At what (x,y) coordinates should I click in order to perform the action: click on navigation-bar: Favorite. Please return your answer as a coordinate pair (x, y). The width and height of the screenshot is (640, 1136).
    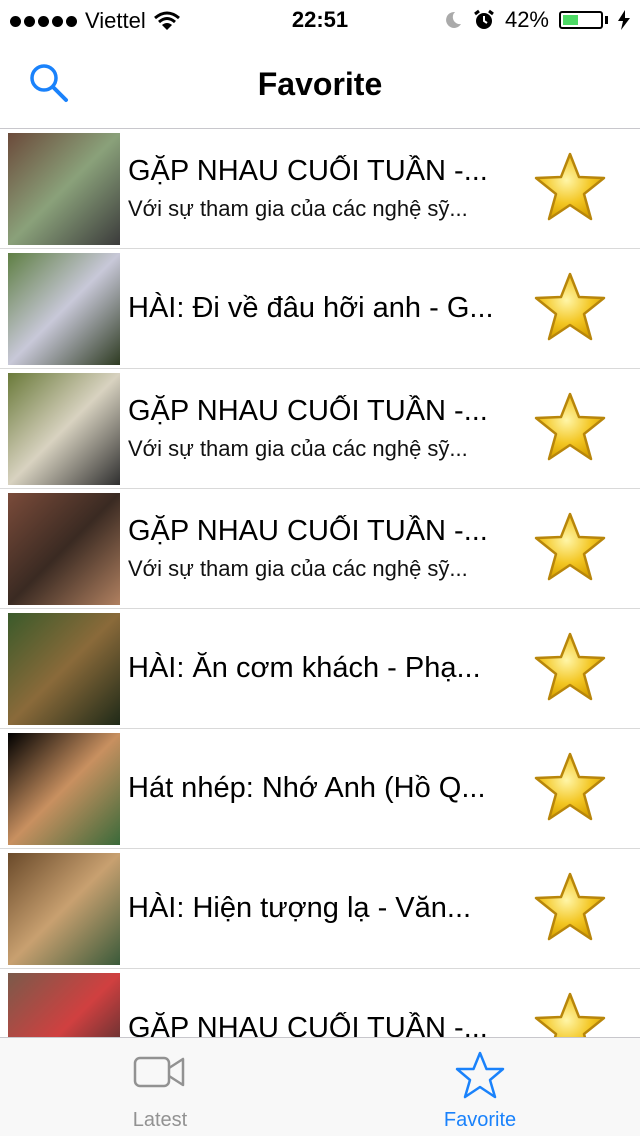
    Looking at the image, I should click on (320, 84).